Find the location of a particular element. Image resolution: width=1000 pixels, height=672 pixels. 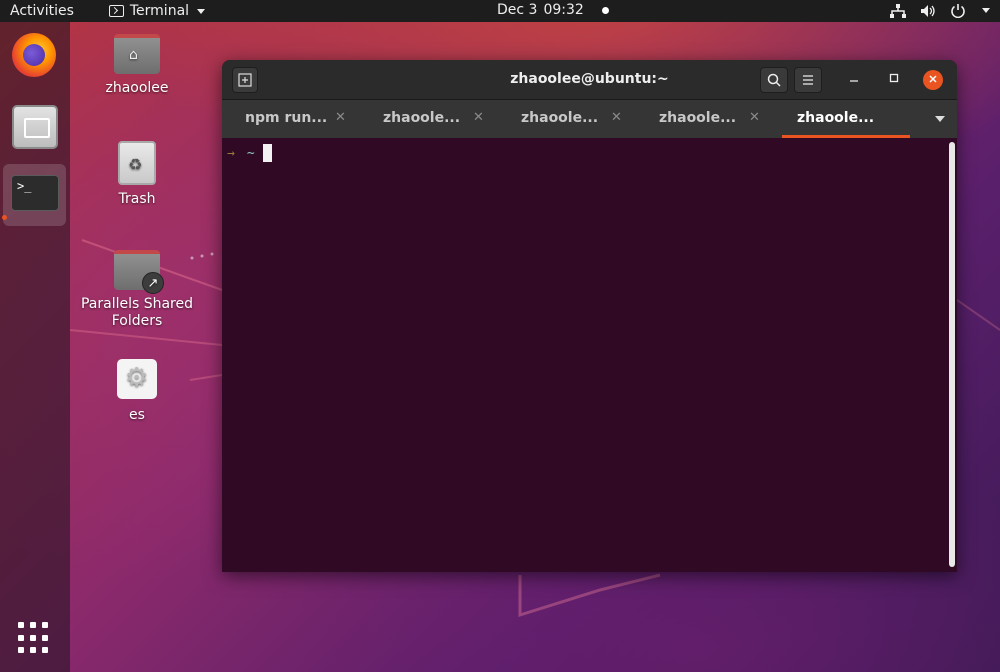

tab-1: npm run... ✕ is located at coordinates (291, 119).